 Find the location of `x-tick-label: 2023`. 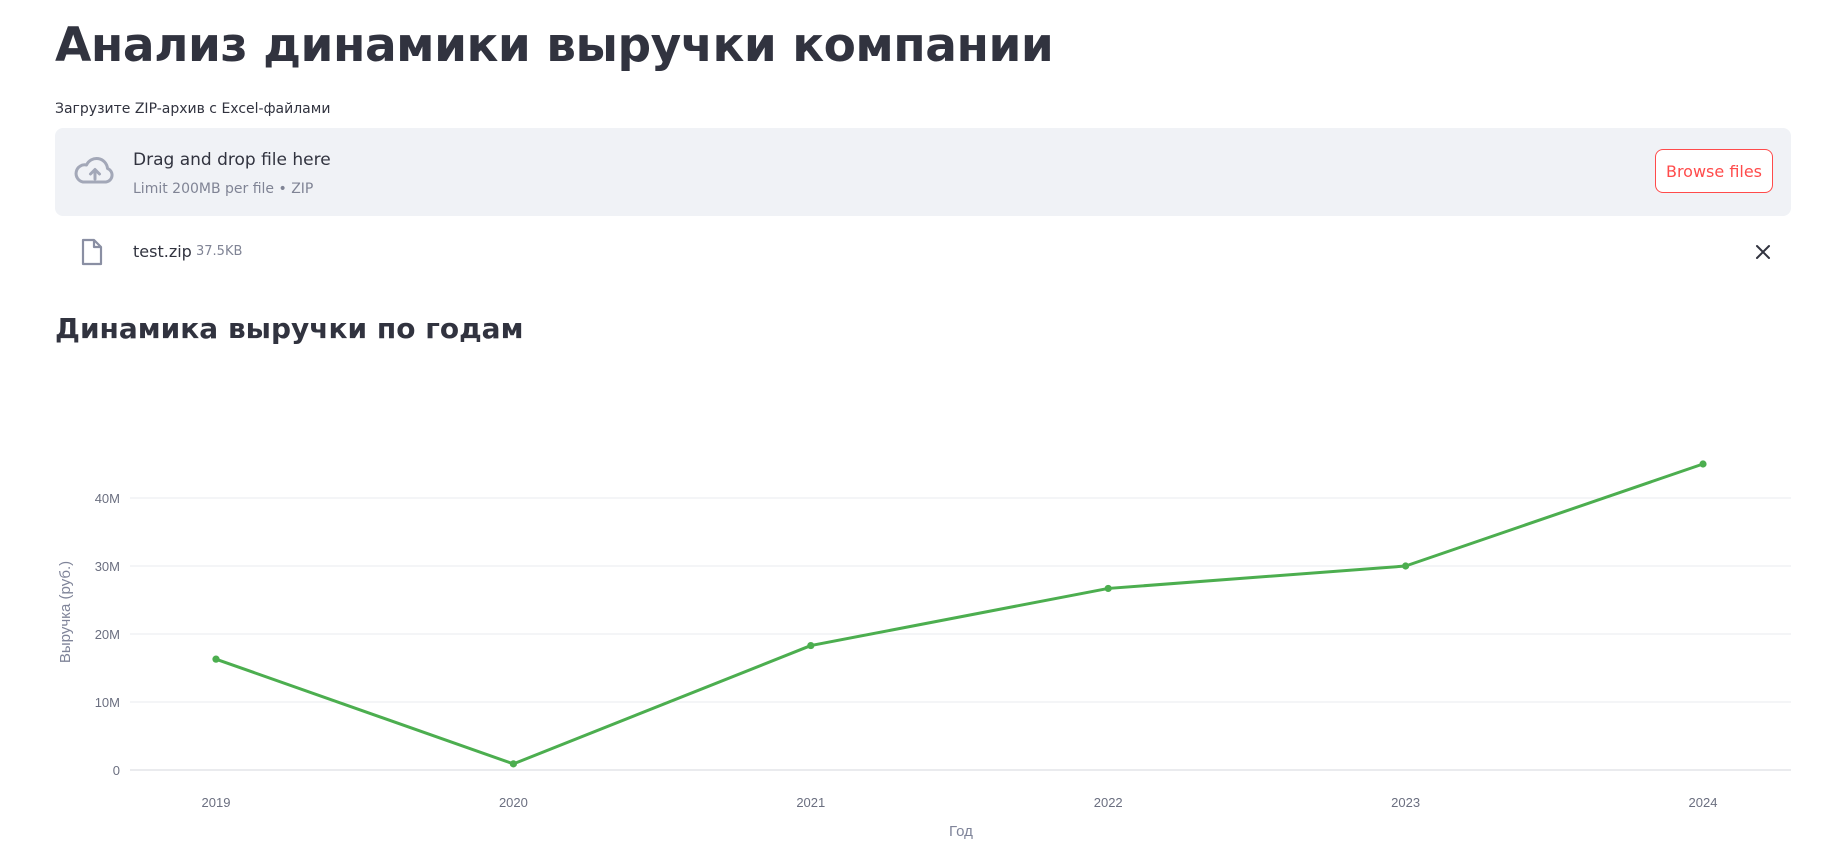

x-tick-label: 2023 is located at coordinates (1405, 802).